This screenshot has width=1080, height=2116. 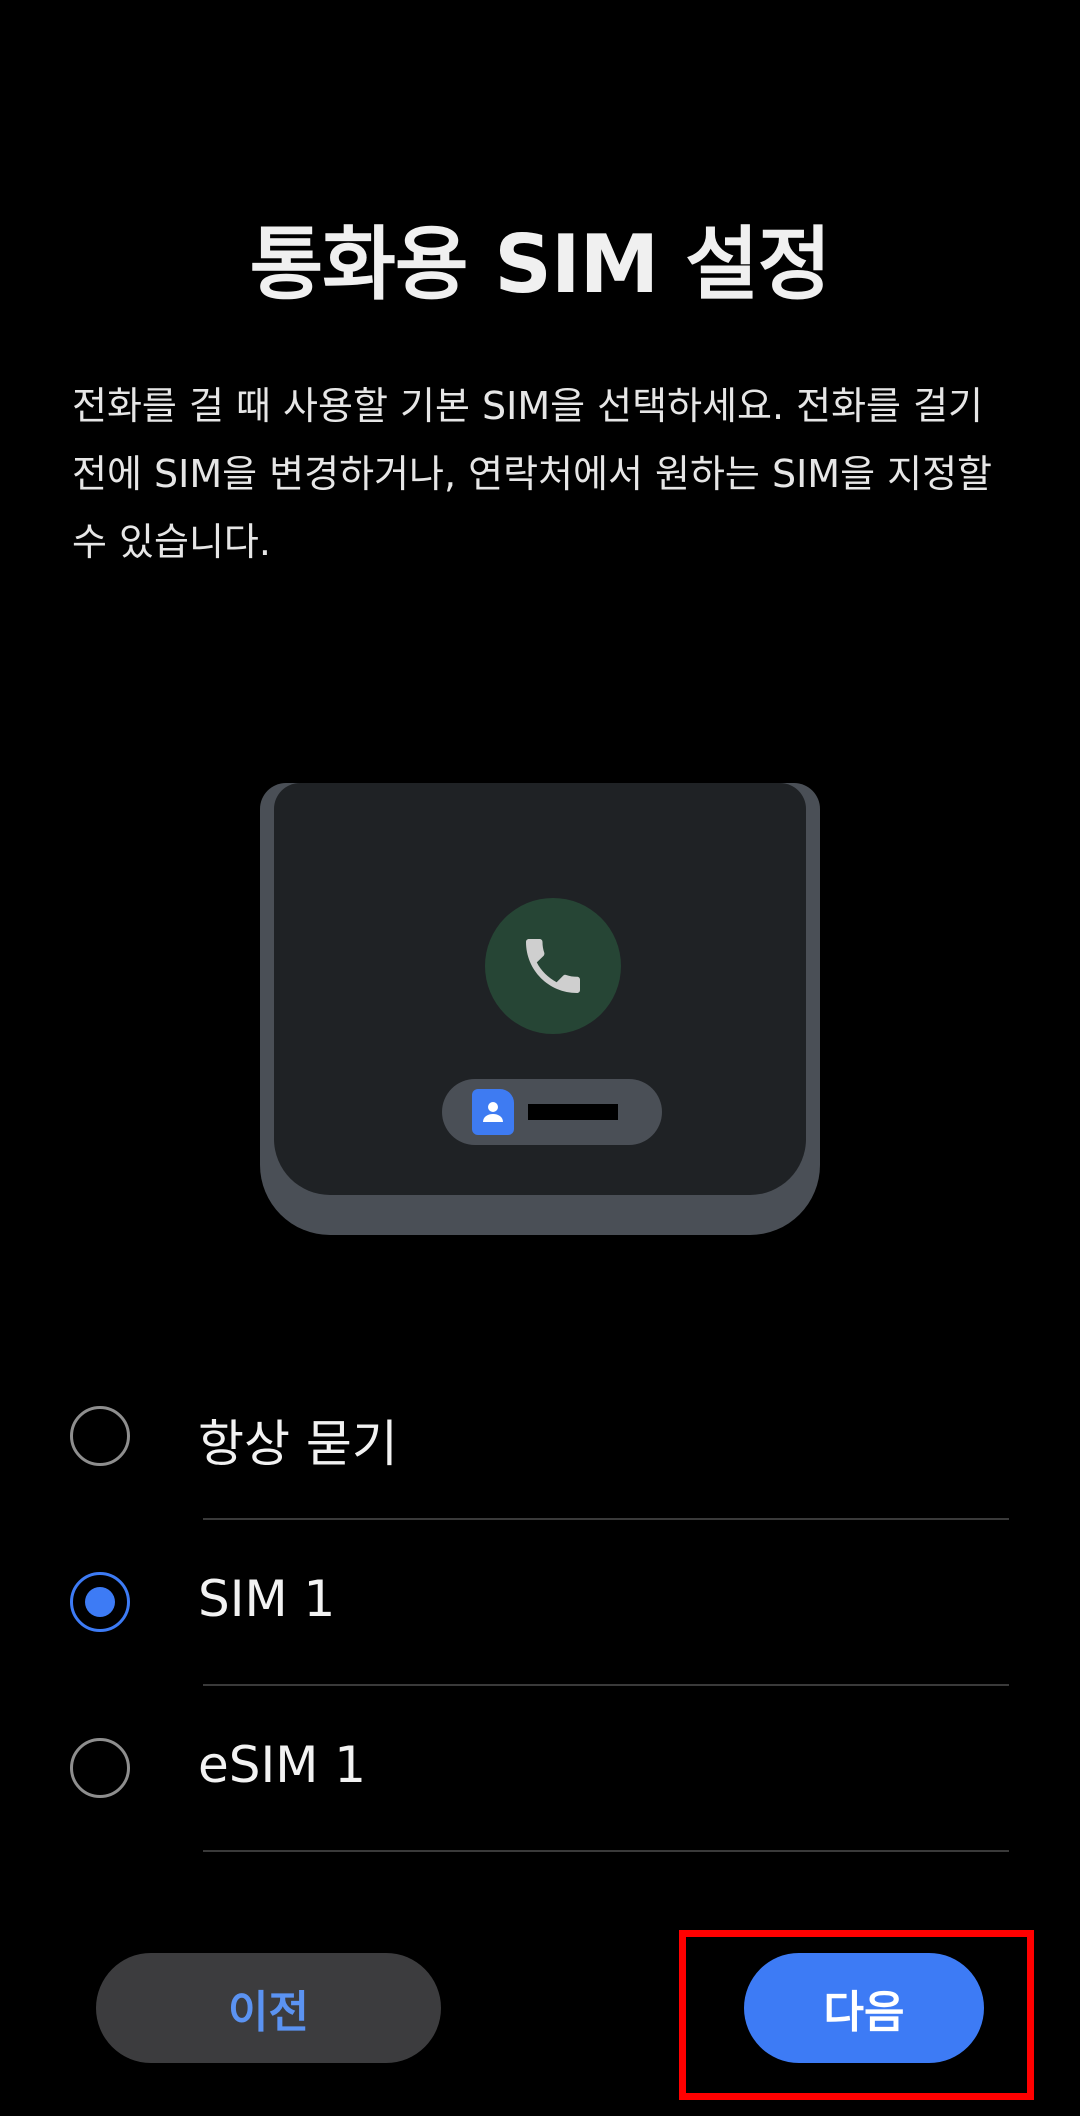 I want to click on sim-call-illustration, so click(x=540, y=1009).